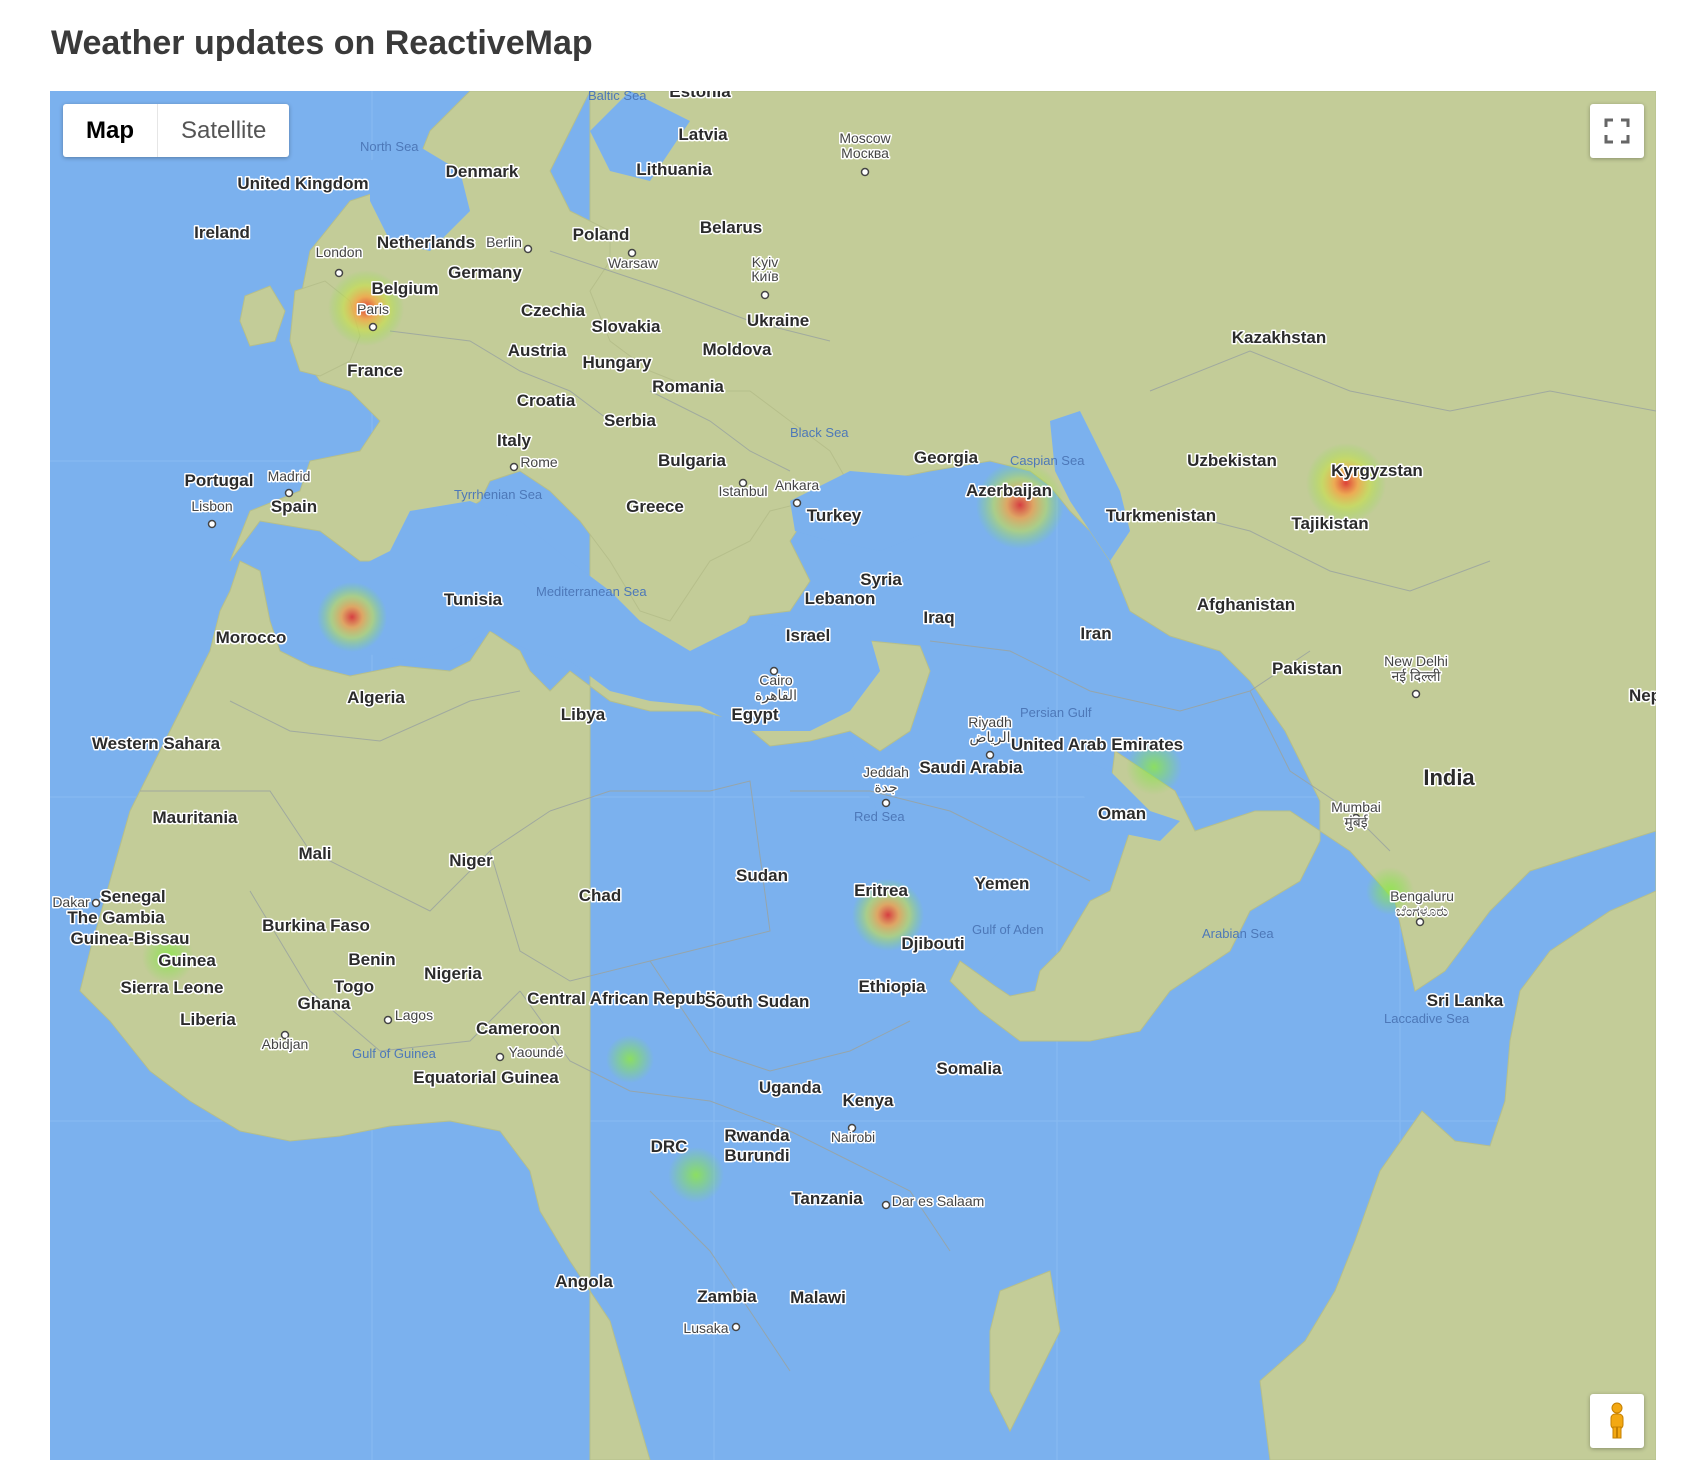 This screenshot has height=1460, width=1706. What do you see at coordinates (375, 370) in the screenshot?
I see `country-label: France` at bounding box center [375, 370].